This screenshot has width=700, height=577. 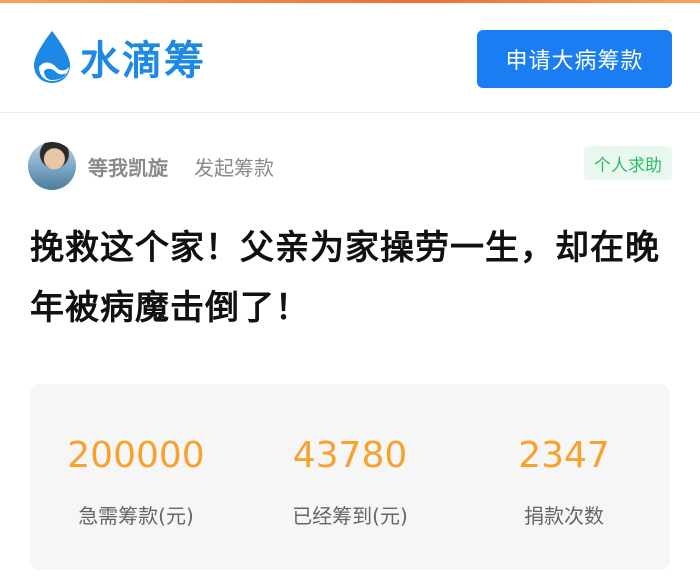 I want to click on stat-label: 已经筹到(元), so click(x=350, y=516).